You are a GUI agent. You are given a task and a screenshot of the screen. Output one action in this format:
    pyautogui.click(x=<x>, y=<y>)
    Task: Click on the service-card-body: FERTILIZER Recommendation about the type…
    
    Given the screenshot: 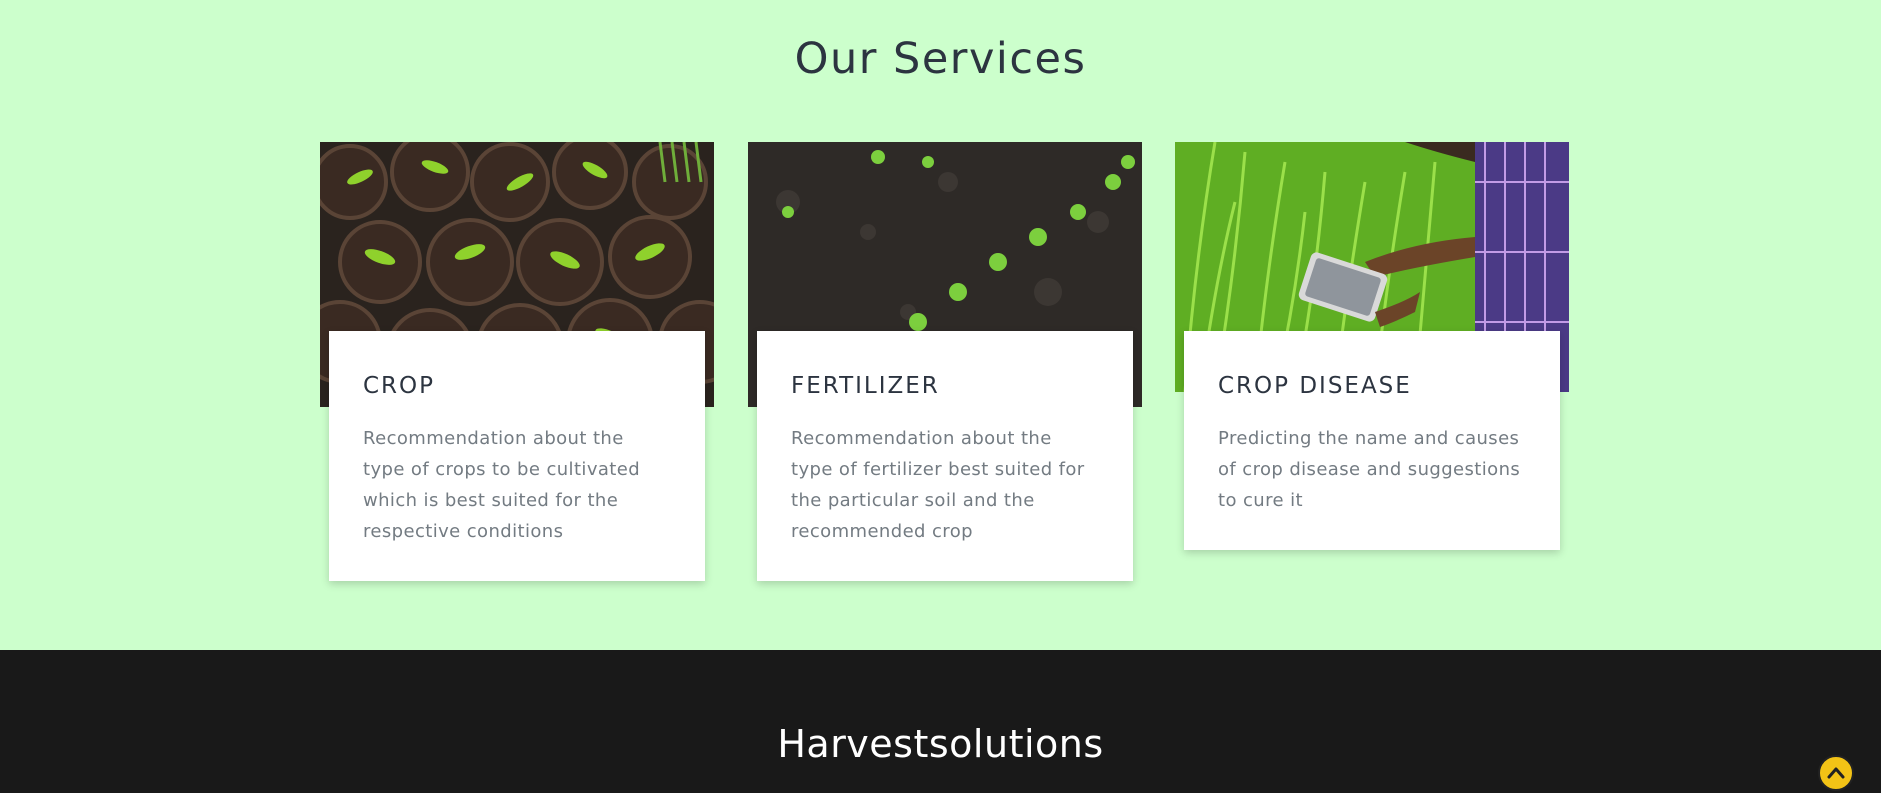 What is the action you would take?
    pyautogui.click(x=945, y=456)
    